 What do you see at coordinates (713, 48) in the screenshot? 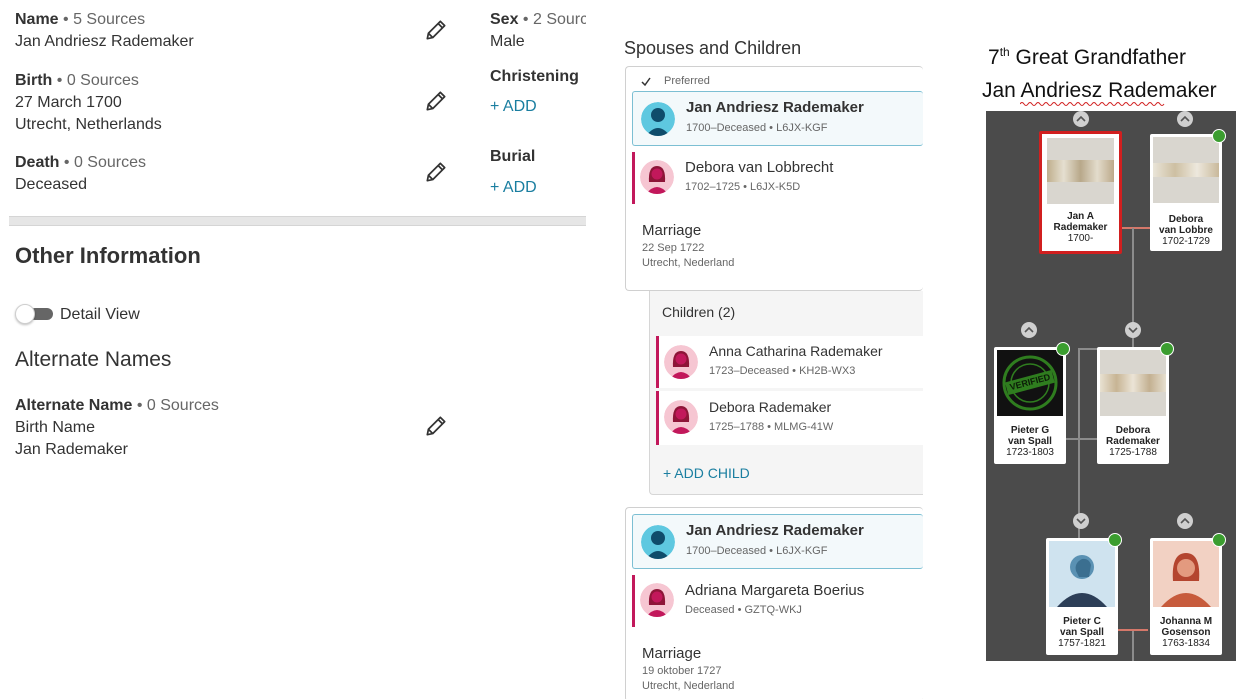
I see `spouses-children-title: Spouses and Children` at bounding box center [713, 48].